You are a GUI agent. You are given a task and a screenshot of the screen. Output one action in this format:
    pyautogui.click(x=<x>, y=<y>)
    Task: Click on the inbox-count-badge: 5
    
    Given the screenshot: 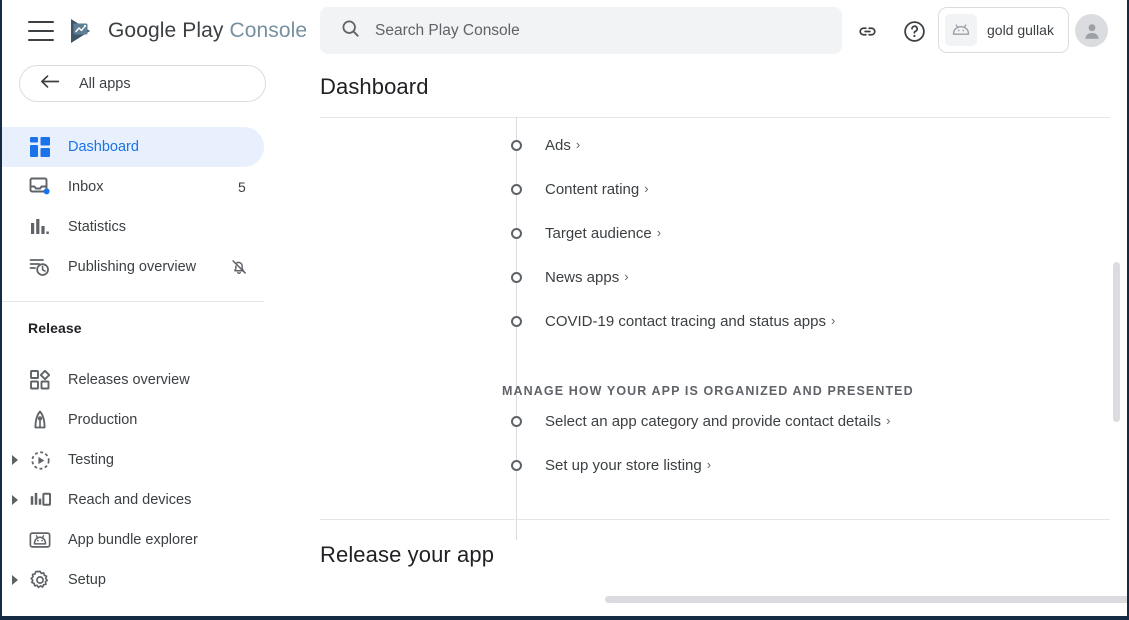 What is the action you would take?
    pyautogui.click(x=242, y=187)
    